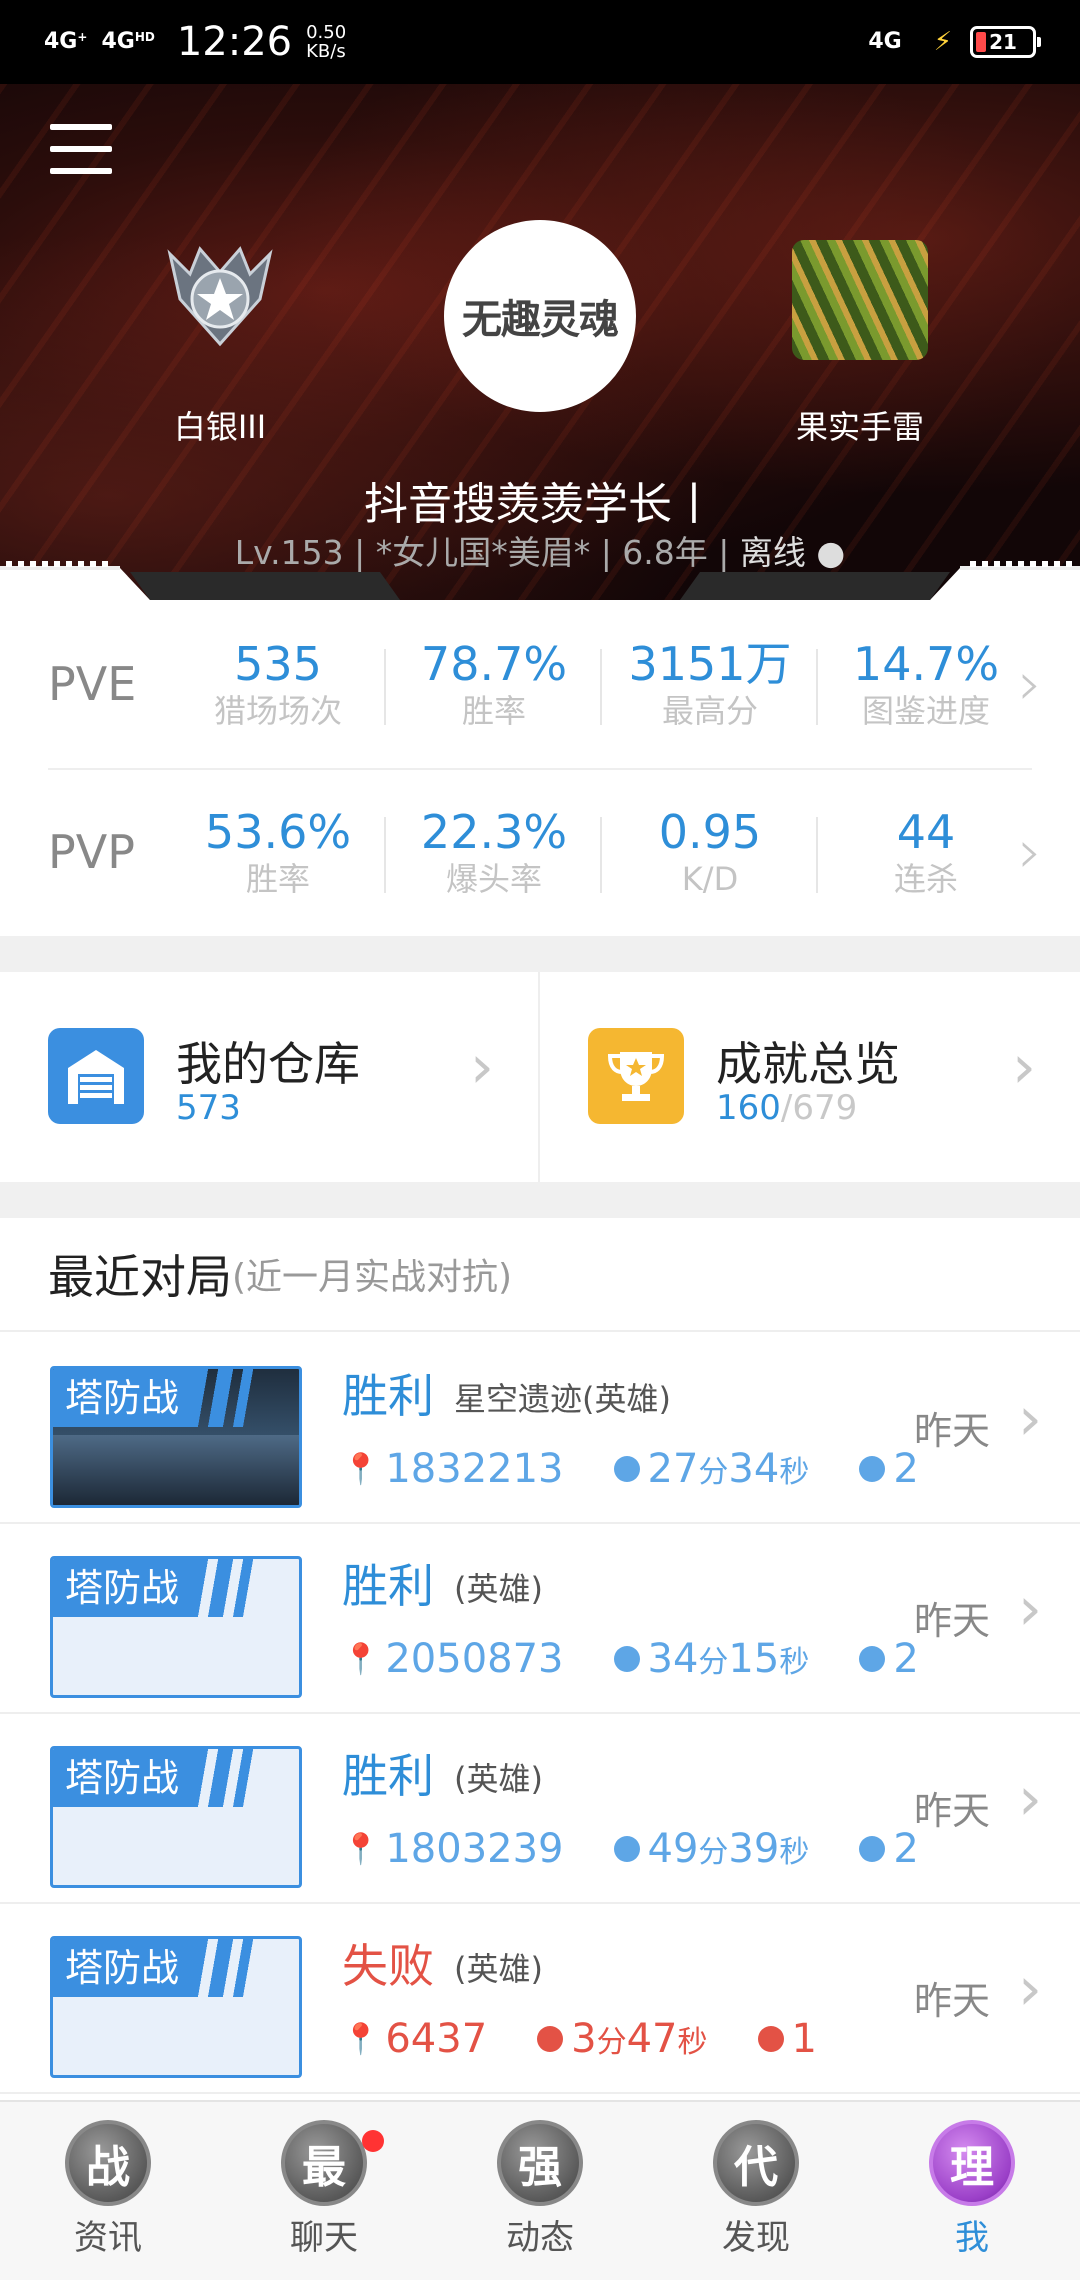  I want to click on pvp-stat: 53.6% 胜率, so click(278, 852).